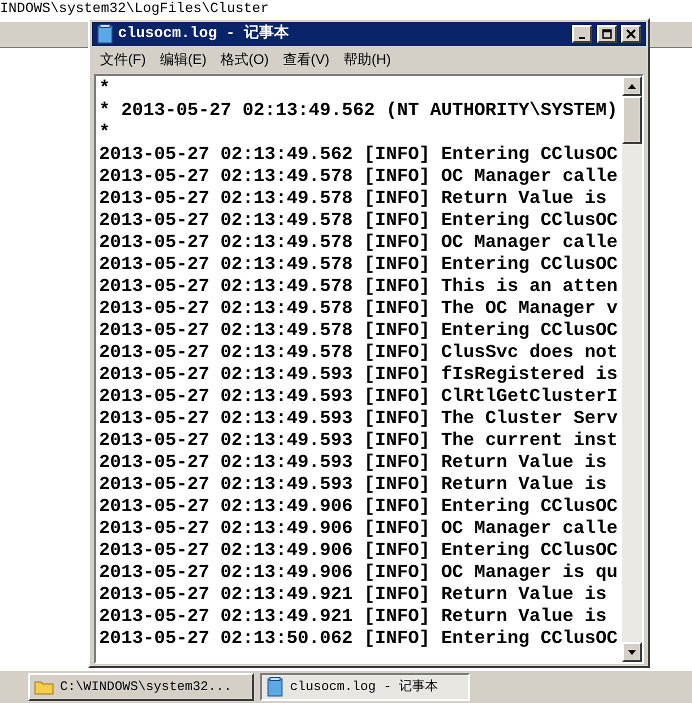 The height and width of the screenshot is (703, 692). I want to click on log-line: 2013-05-27 02:13:49.578 [INFO] ClusSvc does not, so click(358, 353).